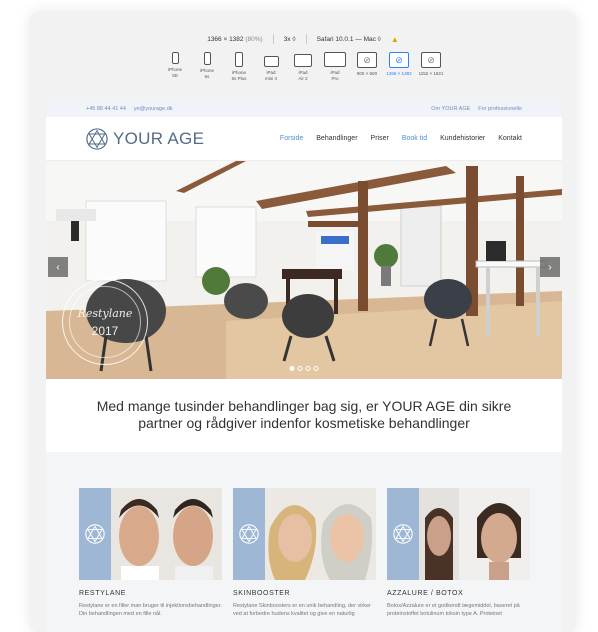 This screenshot has width=598, height=632. Describe the element at coordinates (431, 73) in the screenshot. I see `device-label: 1152 × 1621` at that location.